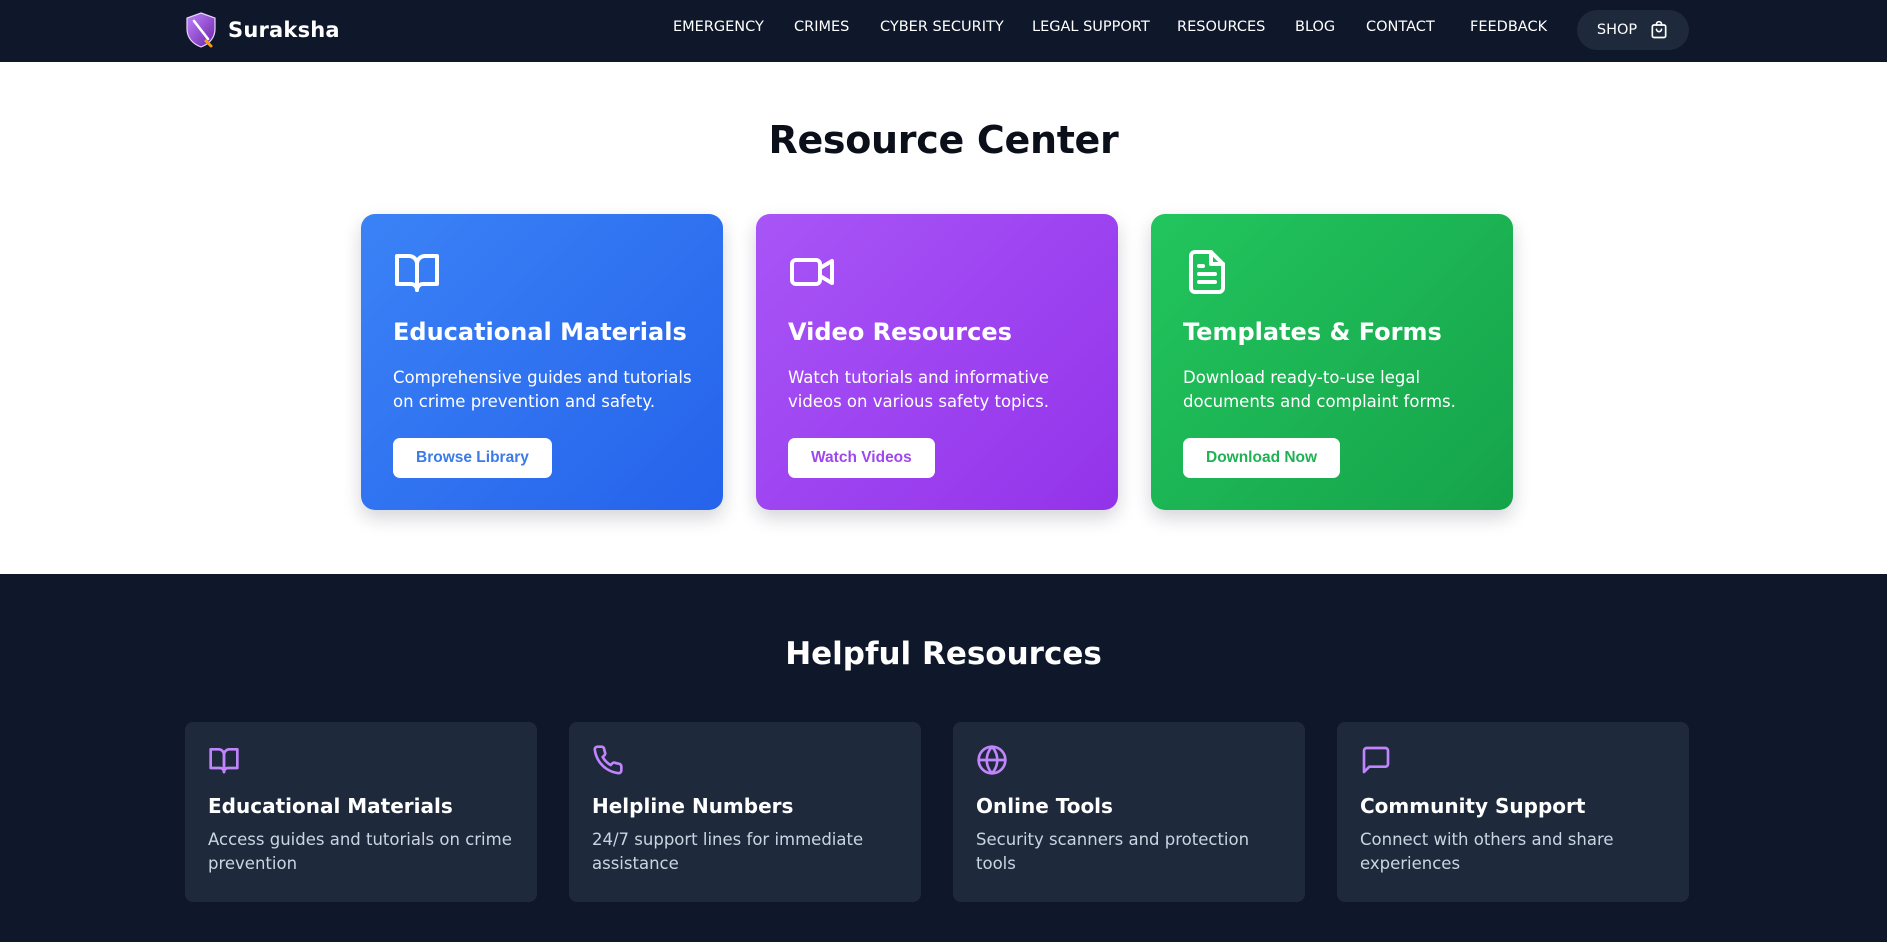  Describe the element at coordinates (1617, 30) in the screenshot. I see `shop-label: SHOP` at that location.